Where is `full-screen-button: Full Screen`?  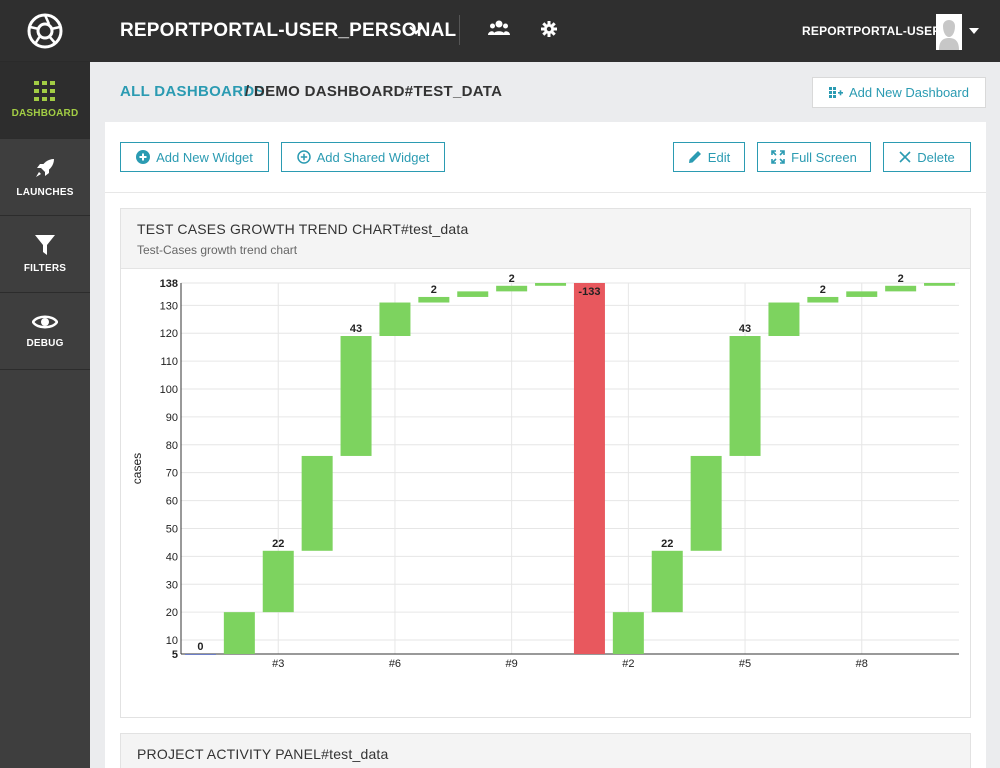 full-screen-button: Full Screen is located at coordinates (814, 157).